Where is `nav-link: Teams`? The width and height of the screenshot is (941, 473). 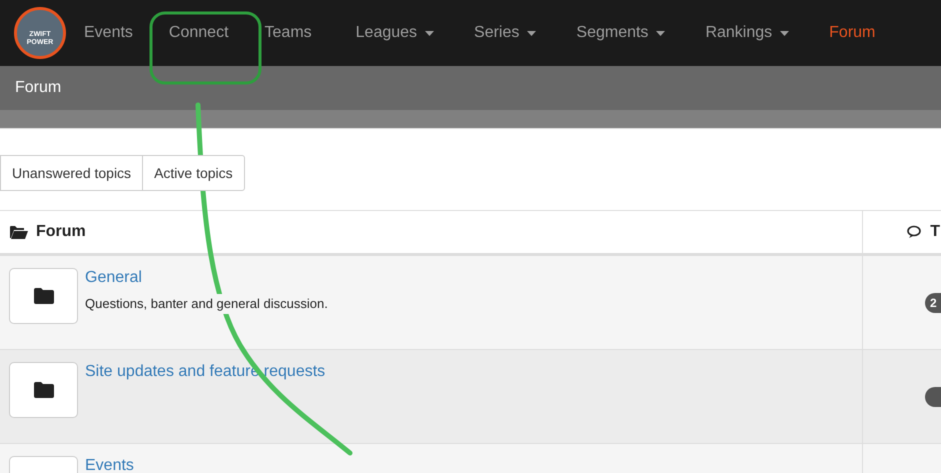 nav-link: Teams is located at coordinates (288, 33).